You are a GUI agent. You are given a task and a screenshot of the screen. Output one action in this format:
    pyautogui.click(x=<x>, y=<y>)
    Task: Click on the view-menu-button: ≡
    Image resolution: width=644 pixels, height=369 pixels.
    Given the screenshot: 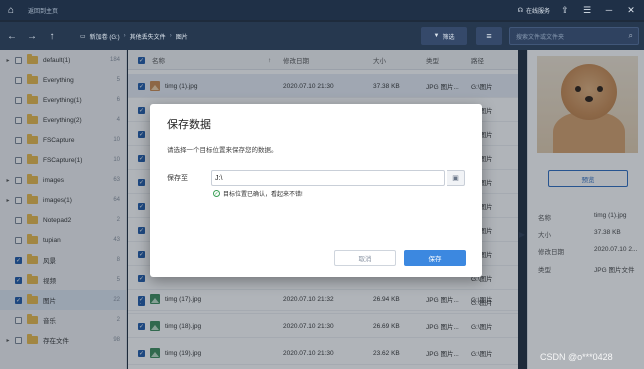 What is the action you would take?
    pyautogui.click(x=489, y=36)
    